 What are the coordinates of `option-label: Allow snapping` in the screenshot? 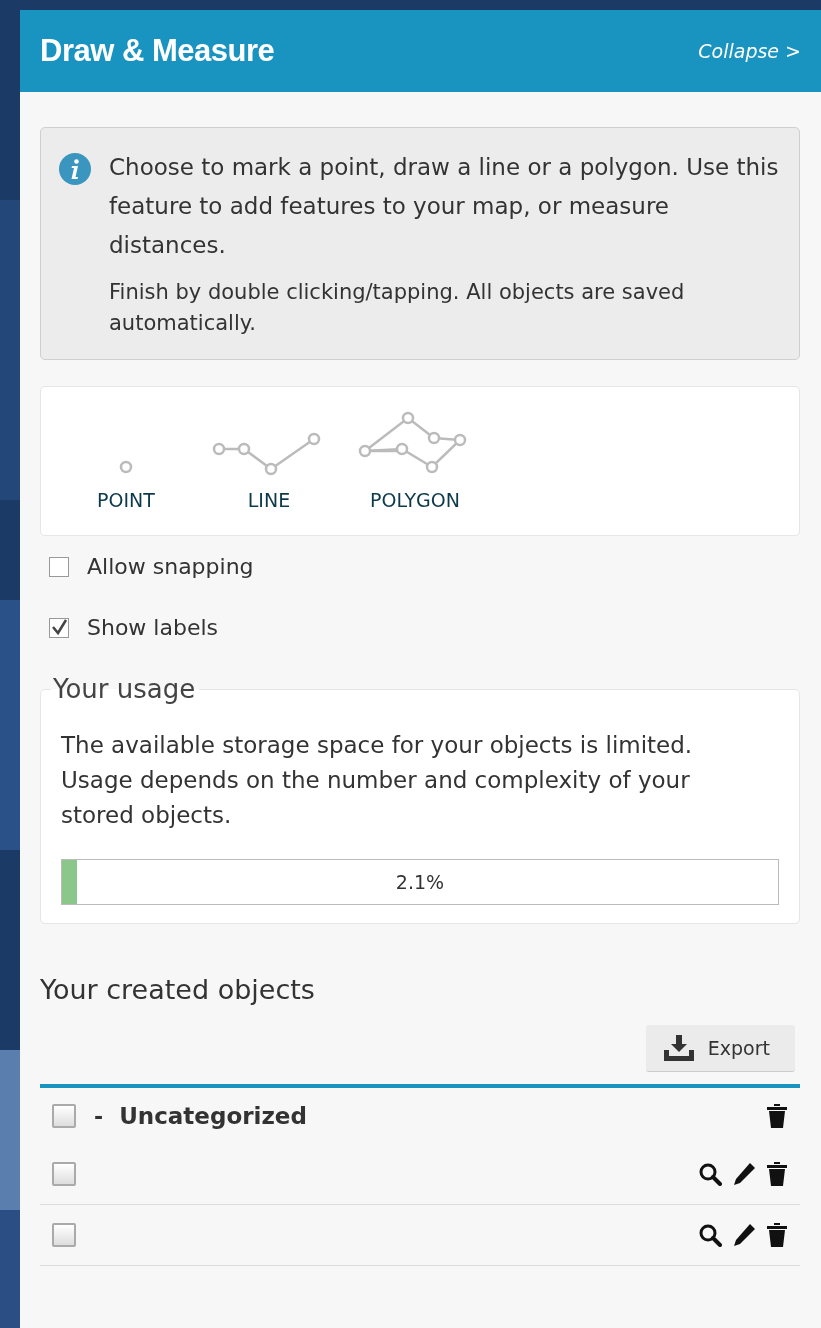 It's located at (170, 566).